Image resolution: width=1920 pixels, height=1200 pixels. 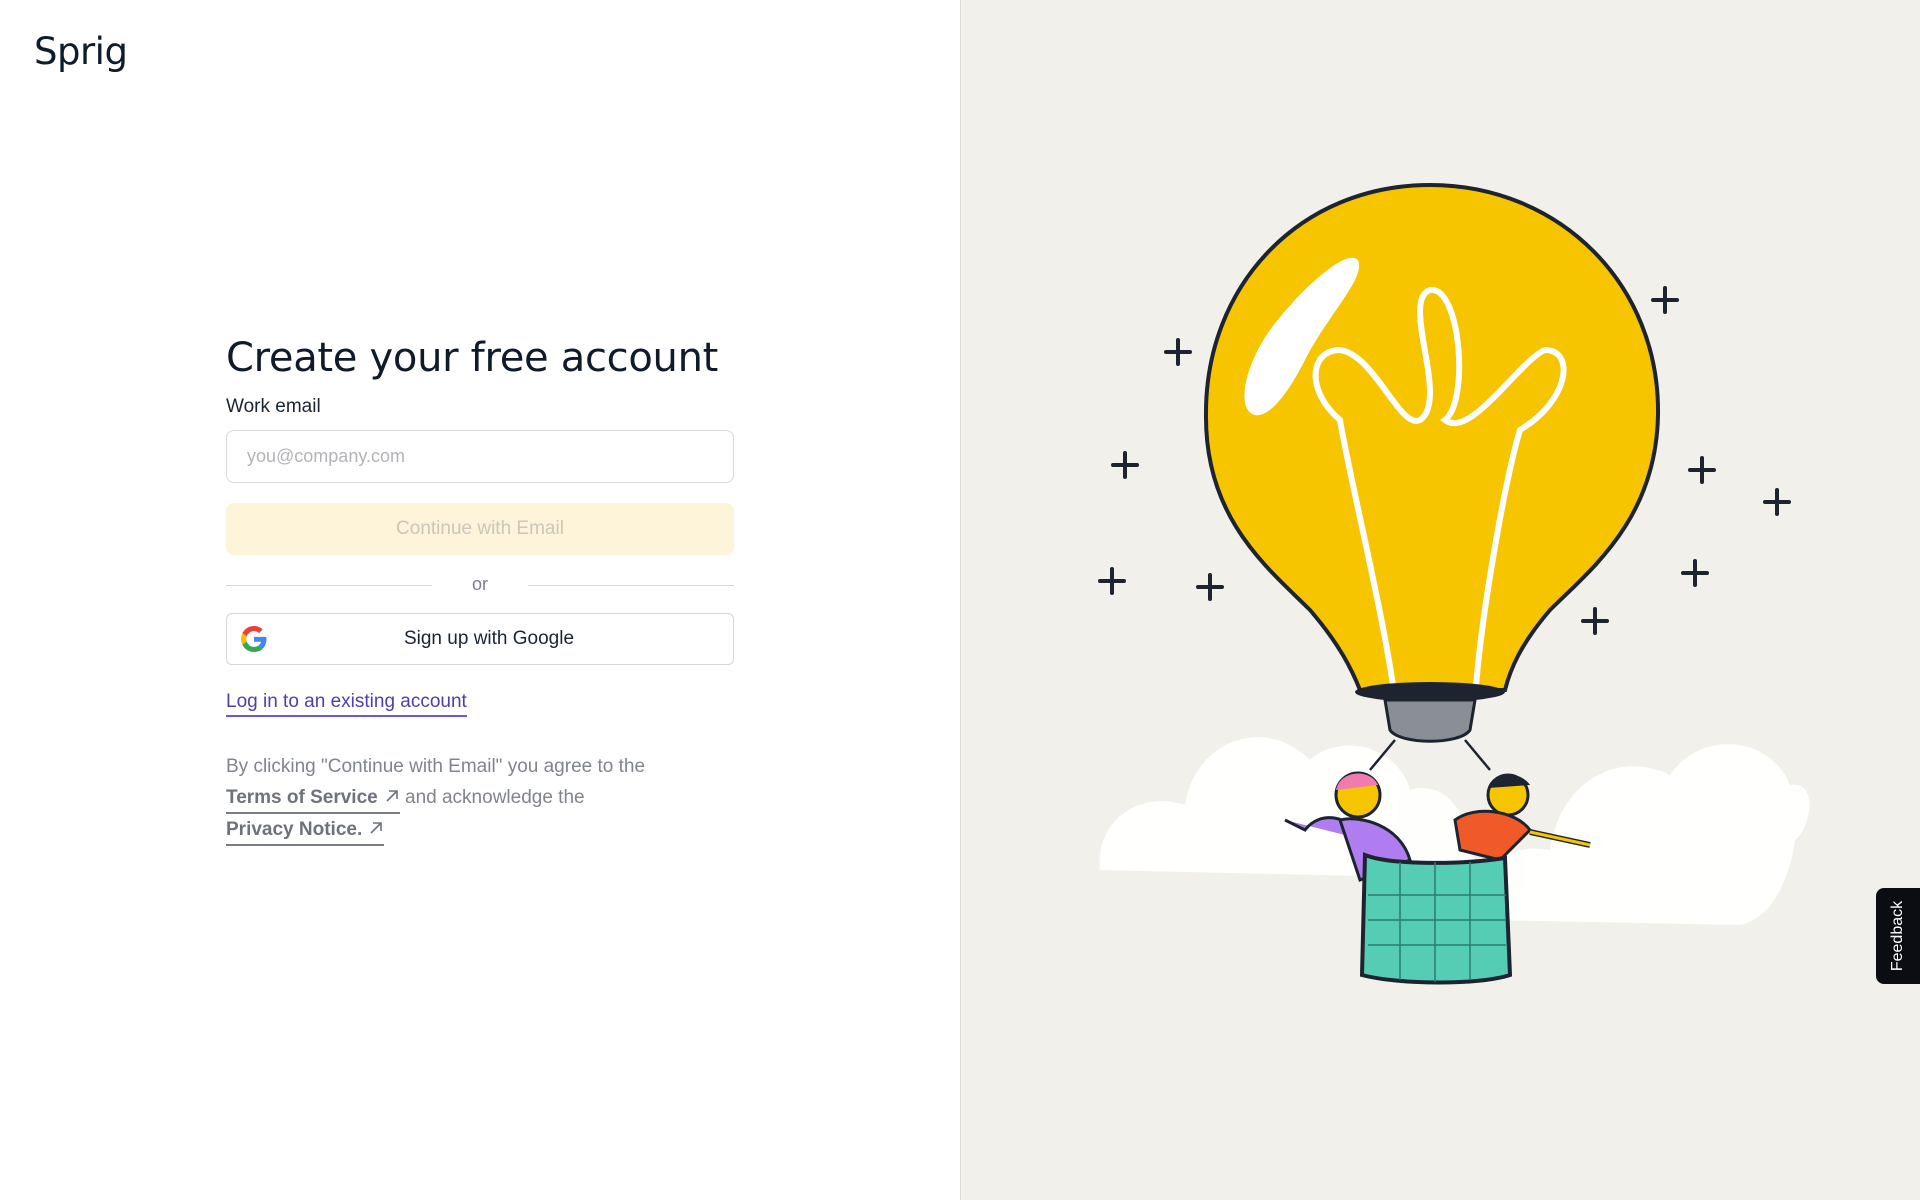 I want to click on email-input, so click(x=480, y=456).